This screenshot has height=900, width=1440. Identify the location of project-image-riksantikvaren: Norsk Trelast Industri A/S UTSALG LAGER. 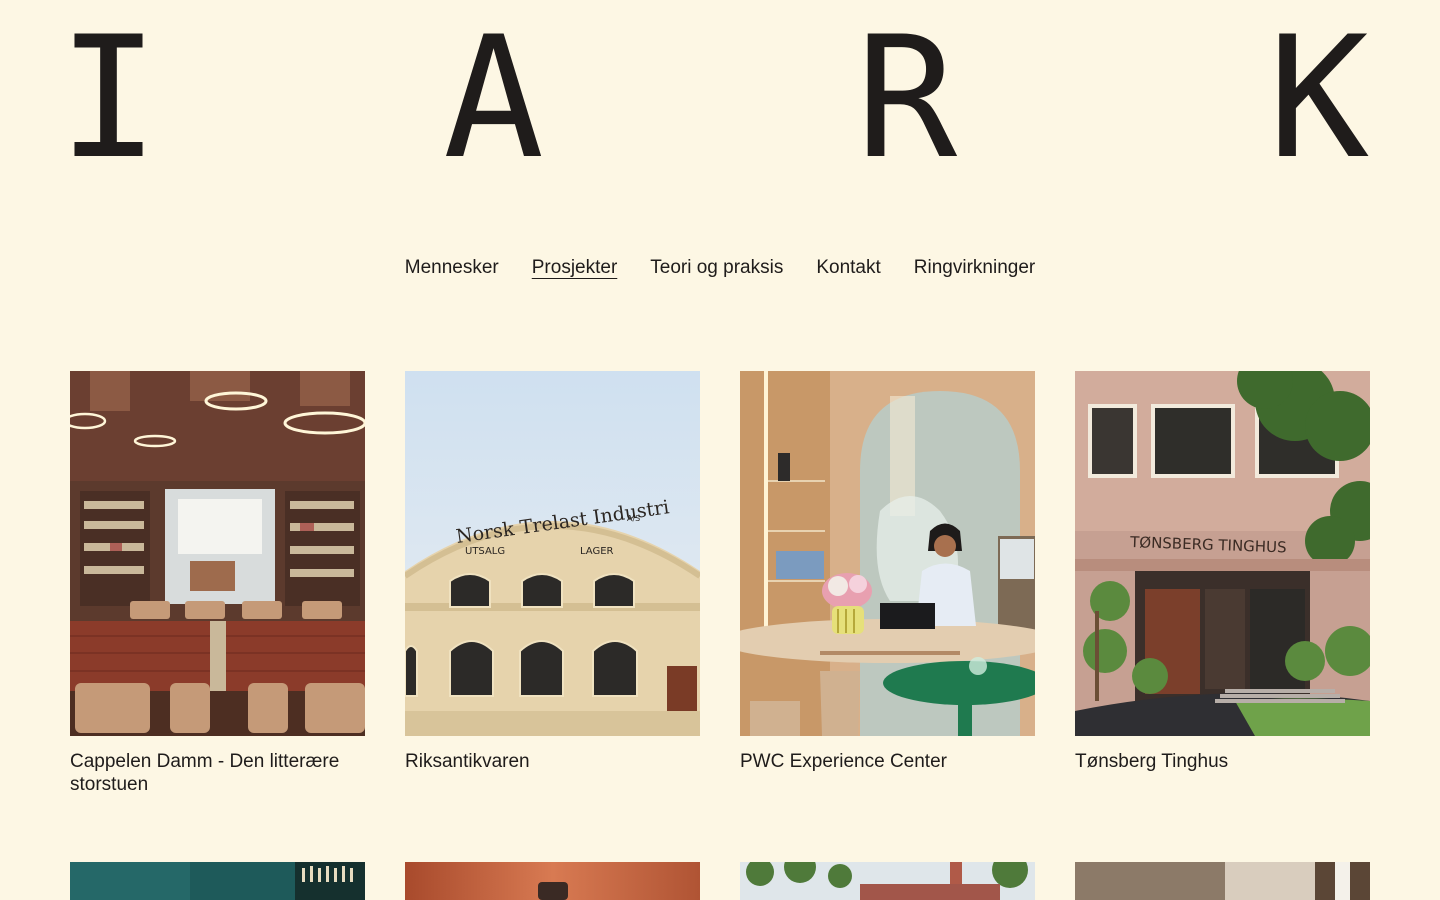
(552, 553).